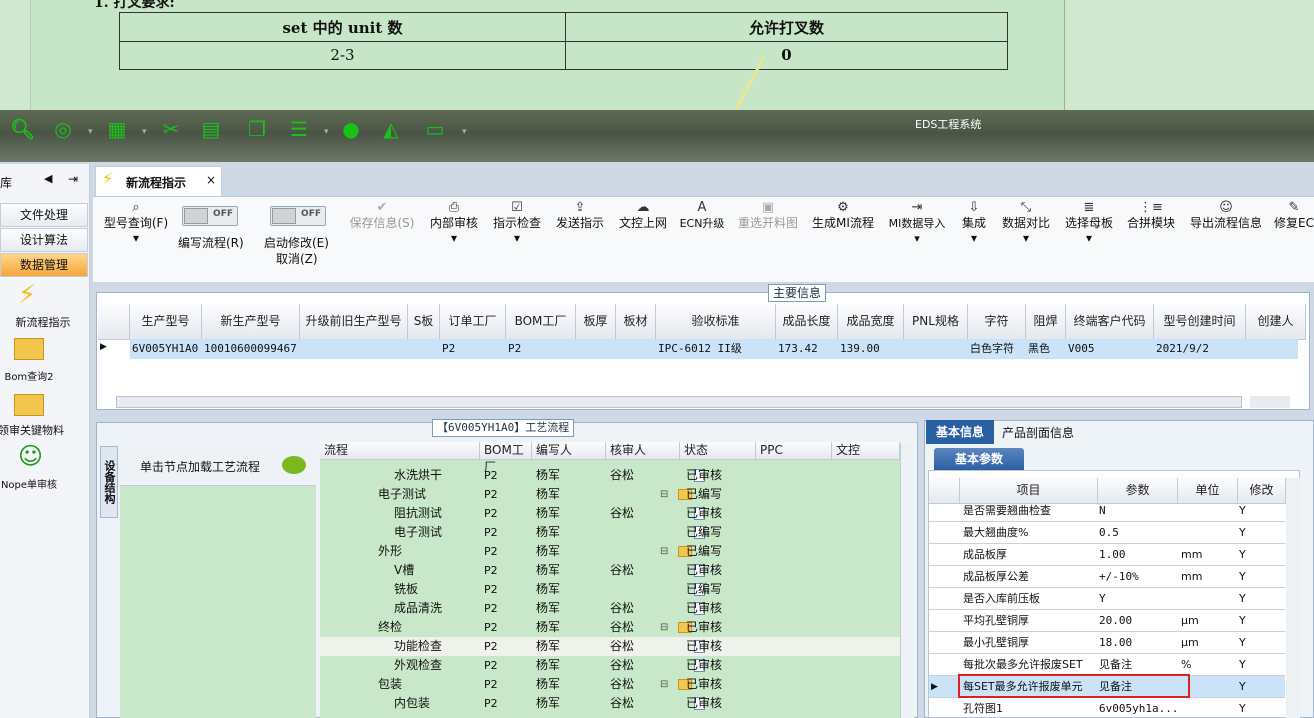  What do you see at coordinates (610, 532) in the screenshot?
I see `flow-row: 电子测试 P2 杨军 已编写` at bounding box center [610, 532].